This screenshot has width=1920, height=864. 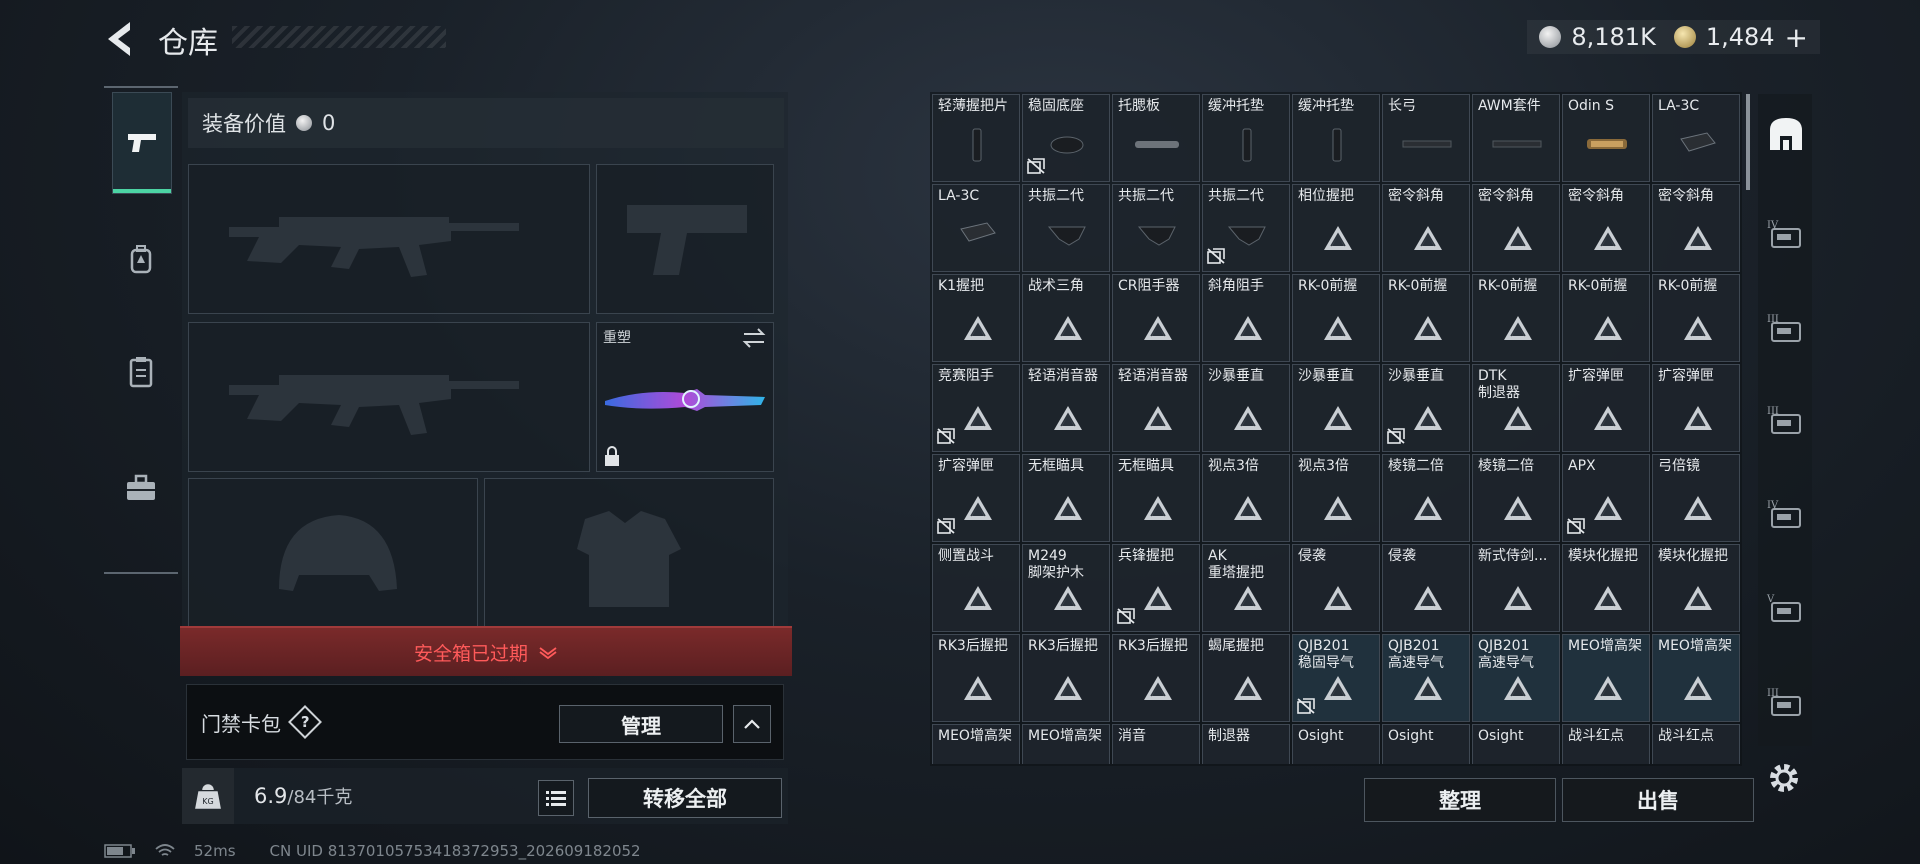 I want to click on back-button, so click(x=121, y=39).